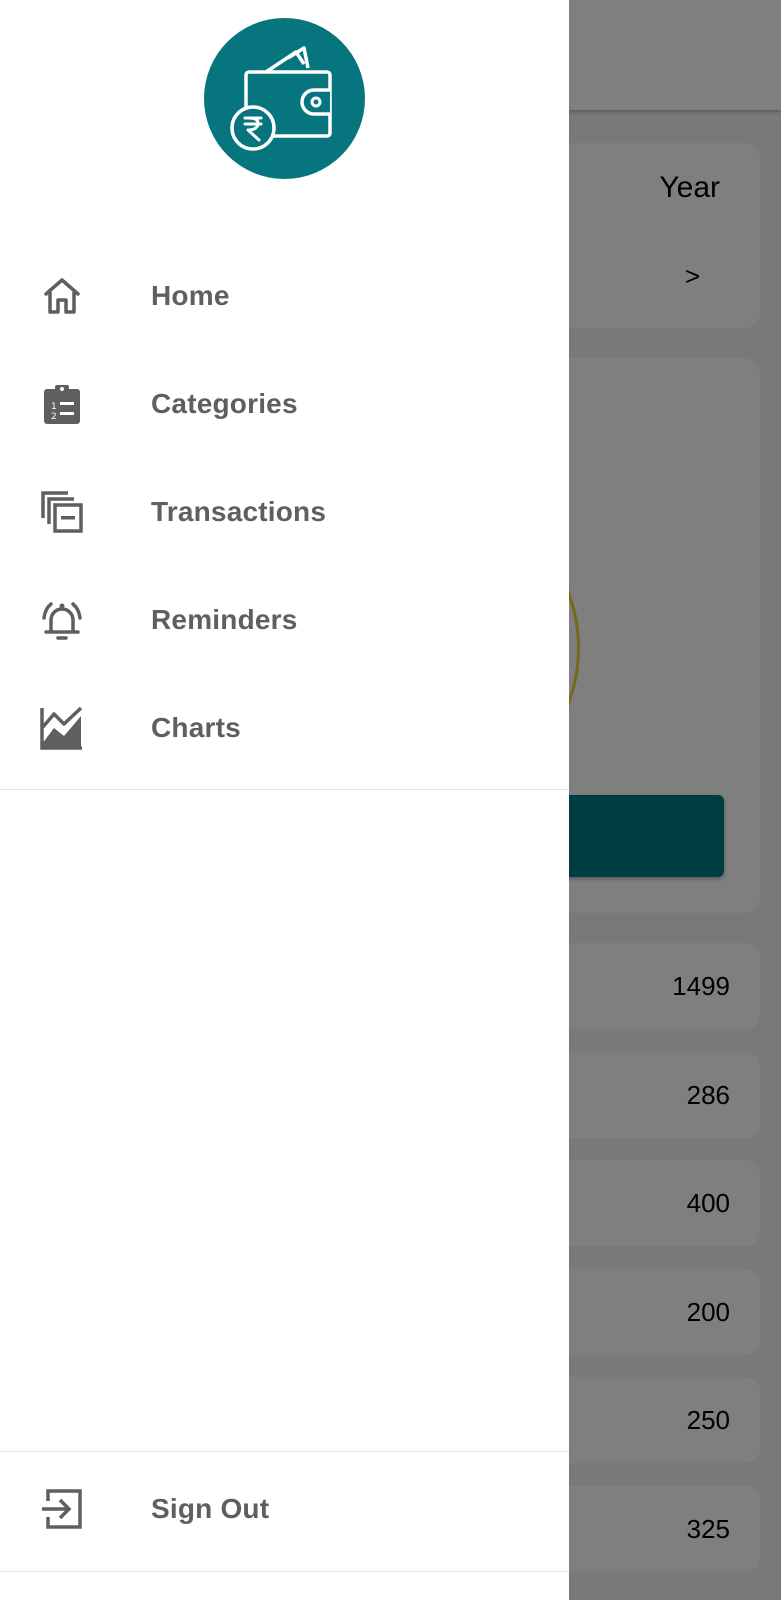  I want to click on drawer-header, so click(284, 115).